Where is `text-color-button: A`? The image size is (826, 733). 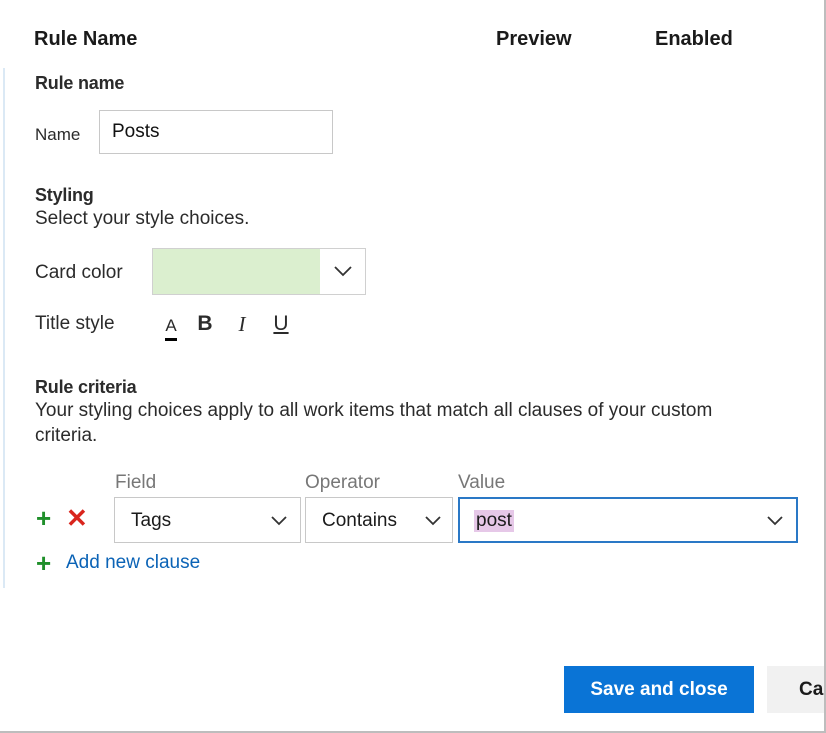
text-color-button: A is located at coordinates (171, 330).